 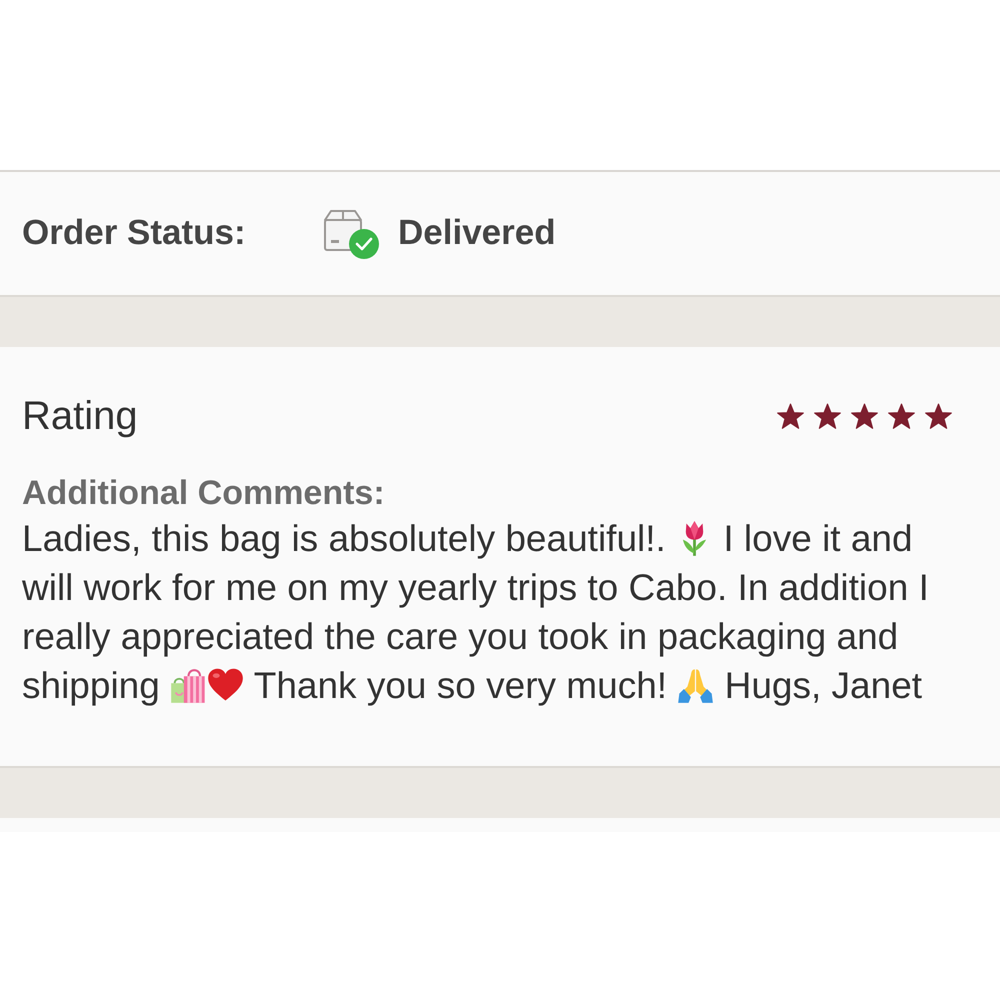 I want to click on shopping-bags-icon, so click(x=189, y=685).